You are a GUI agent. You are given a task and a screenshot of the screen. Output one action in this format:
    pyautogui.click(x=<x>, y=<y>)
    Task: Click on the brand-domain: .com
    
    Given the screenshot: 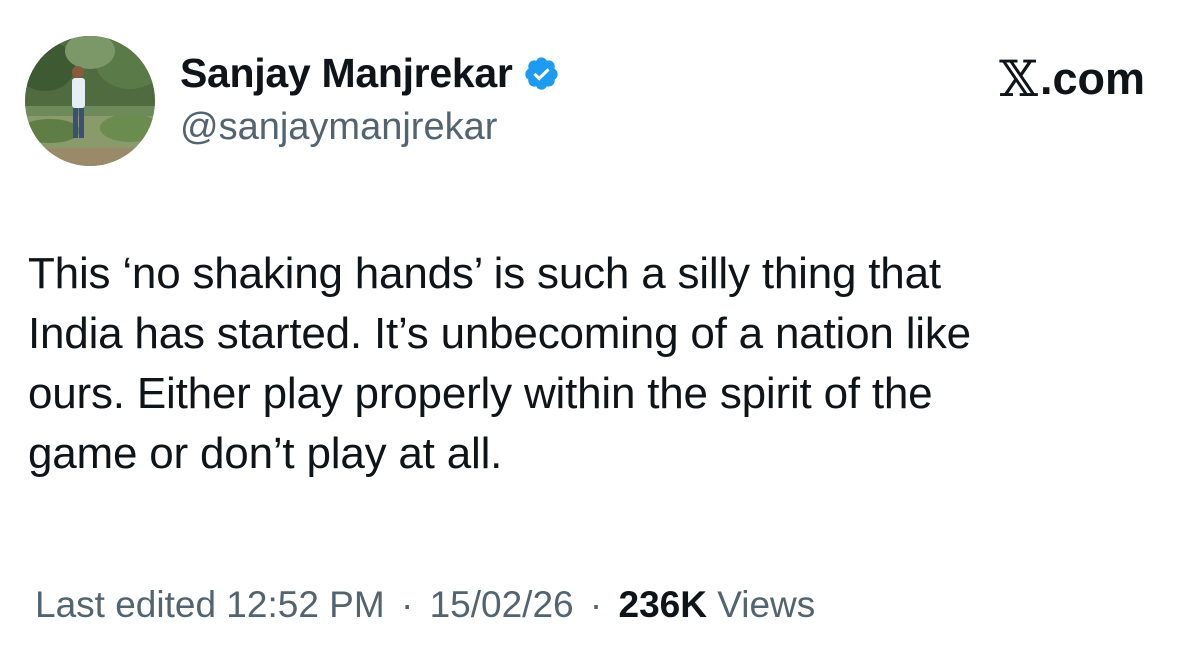 What is the action you would take?
    pyautogui.click(x=1092, y=78)
    